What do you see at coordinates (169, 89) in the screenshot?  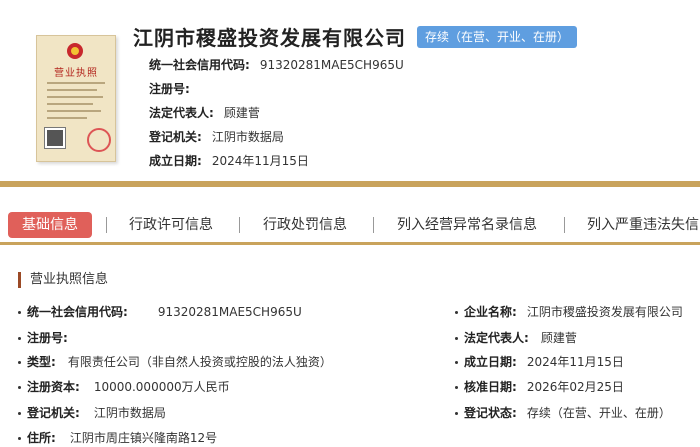 I see `info-label: 注册号:` at bounding box center [169, 89].